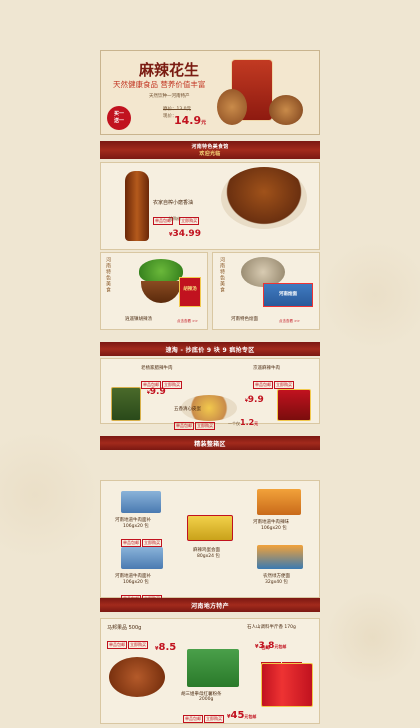 This screenshot has height=728, width=420. I want to click on beef-package-right-image, so click(294, 405).